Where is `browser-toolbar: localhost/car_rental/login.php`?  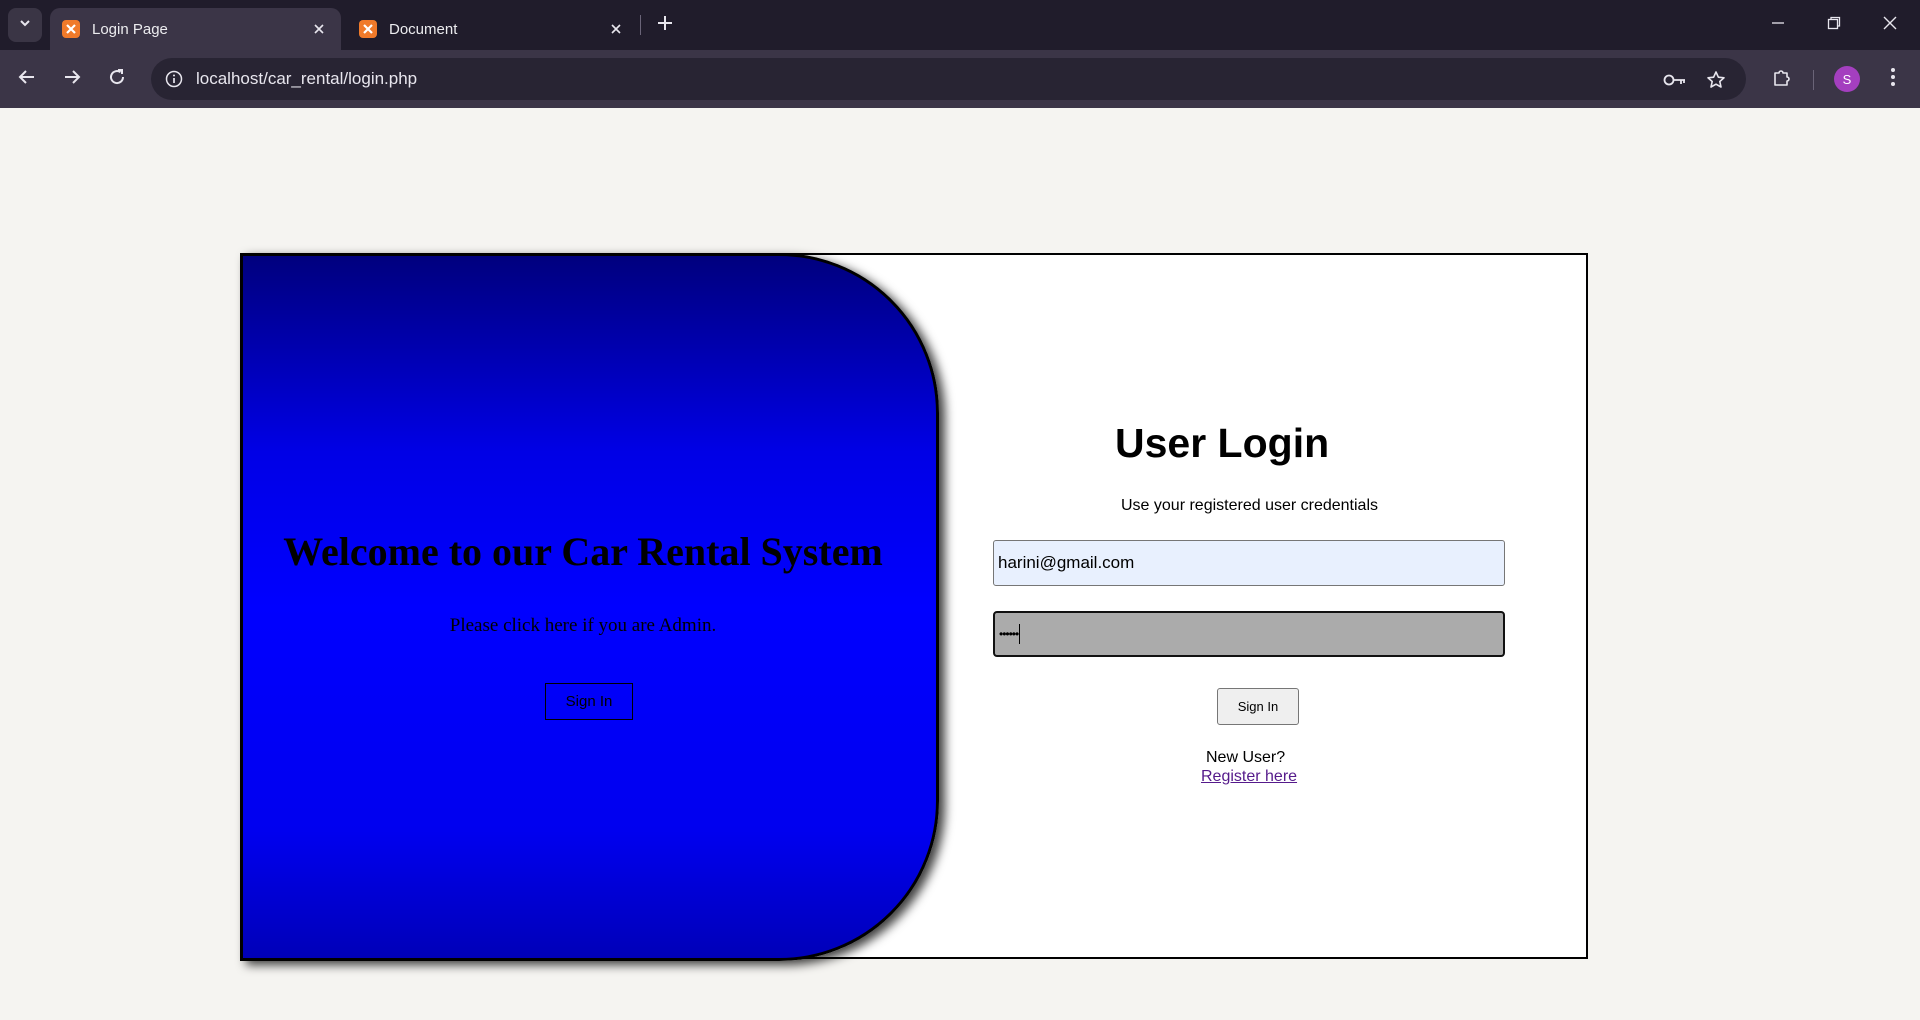
browser-toolbar: localhost/car_rental/login.php is located at coordinates (960, 79).